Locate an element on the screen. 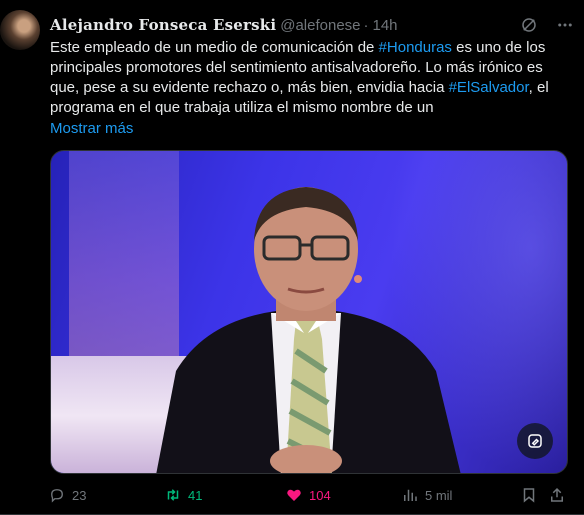 The height and width of the screenshot is (515, 584). reply-button: 23 is located at coordinates (67, 495).